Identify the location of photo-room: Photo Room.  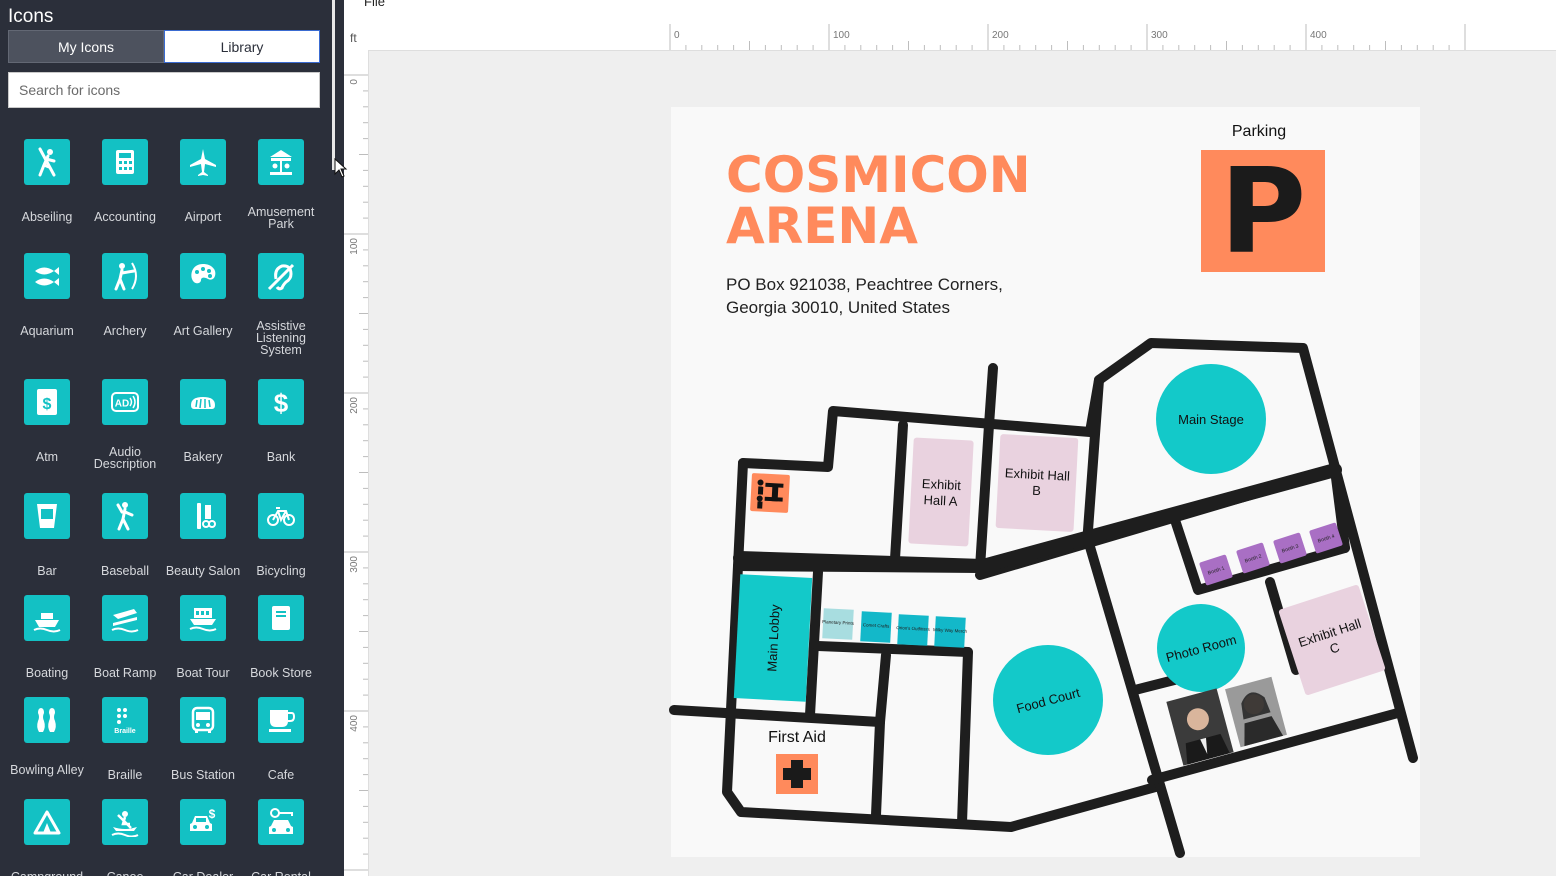
(1201, 648).